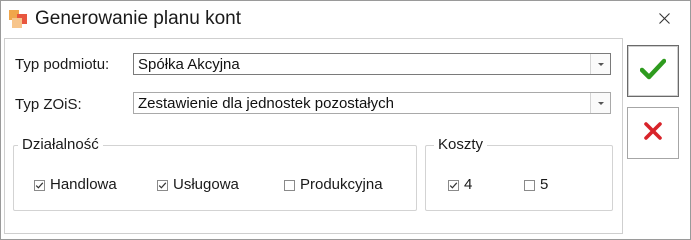  I want to click on typ-zois-label: Typ ZOiS:, so click(48, 104).